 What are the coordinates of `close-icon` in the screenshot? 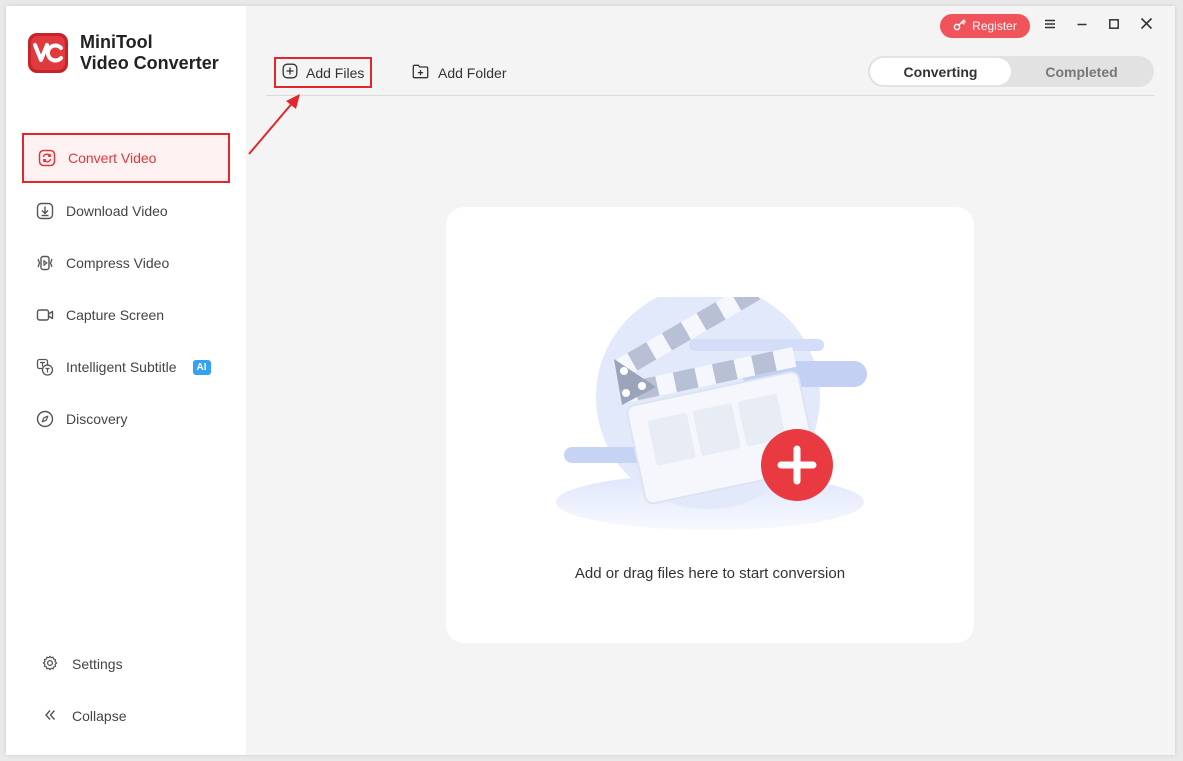 It's located at (1146, 26).